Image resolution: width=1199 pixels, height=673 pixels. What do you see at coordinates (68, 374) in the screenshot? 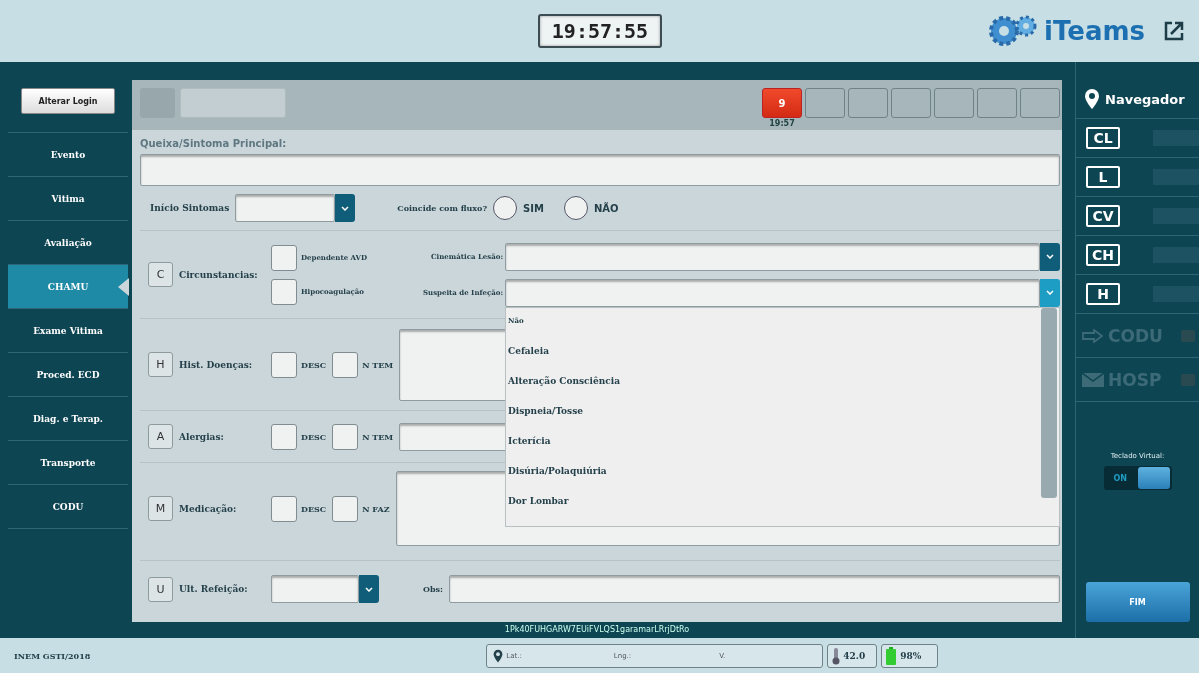
I see `sidebar-item: Proced. ECD` at bounding box center [68, 374].